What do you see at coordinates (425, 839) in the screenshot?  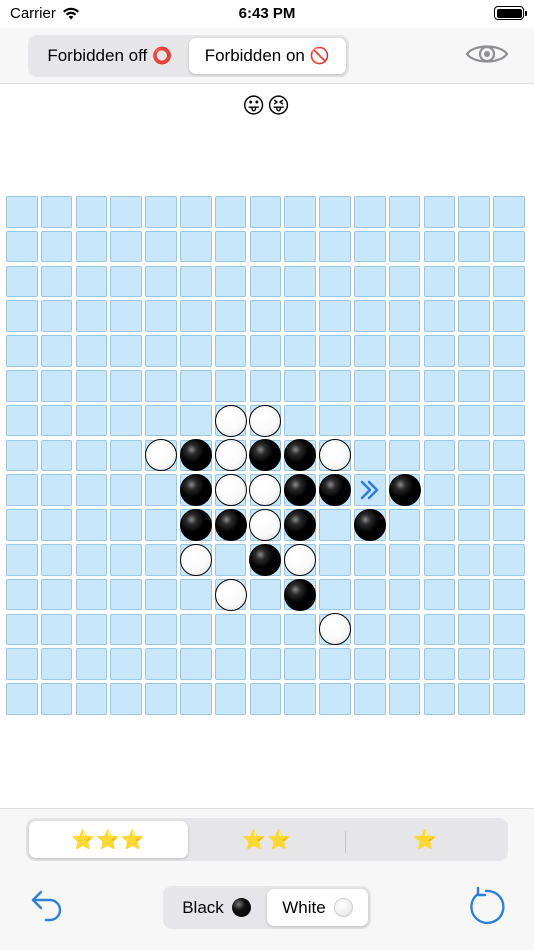 I see `difficulty-easy-button: ⭐` at bounding box center [425, 839].